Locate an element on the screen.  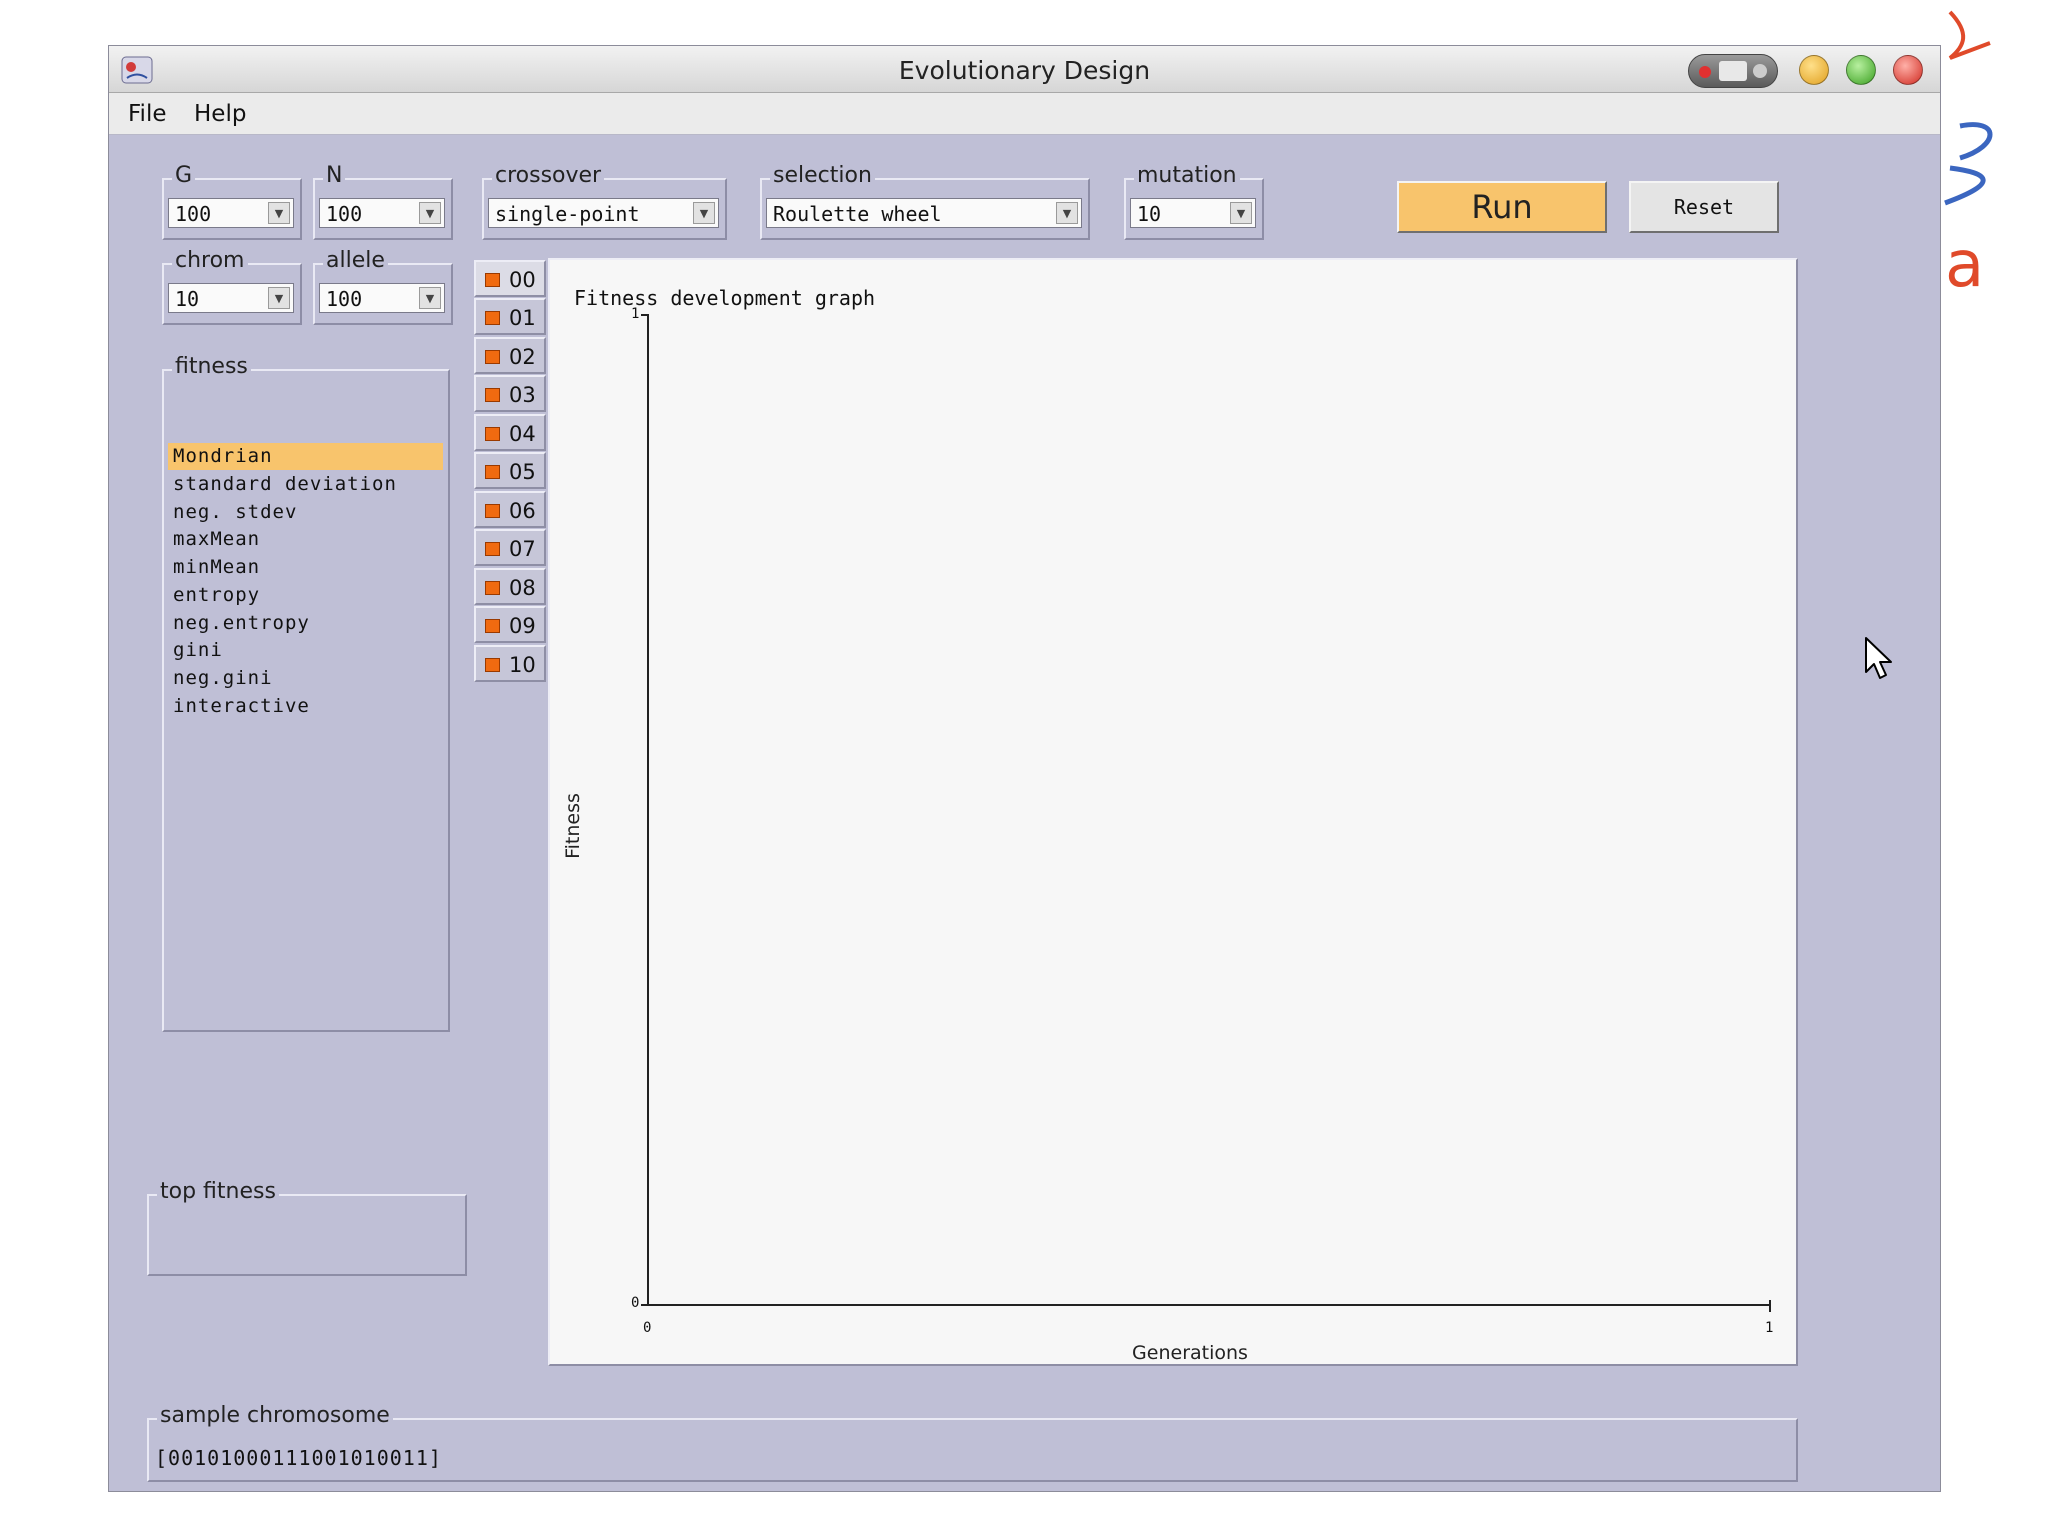
tab-04: 04 is located at coordinates (510, 432).